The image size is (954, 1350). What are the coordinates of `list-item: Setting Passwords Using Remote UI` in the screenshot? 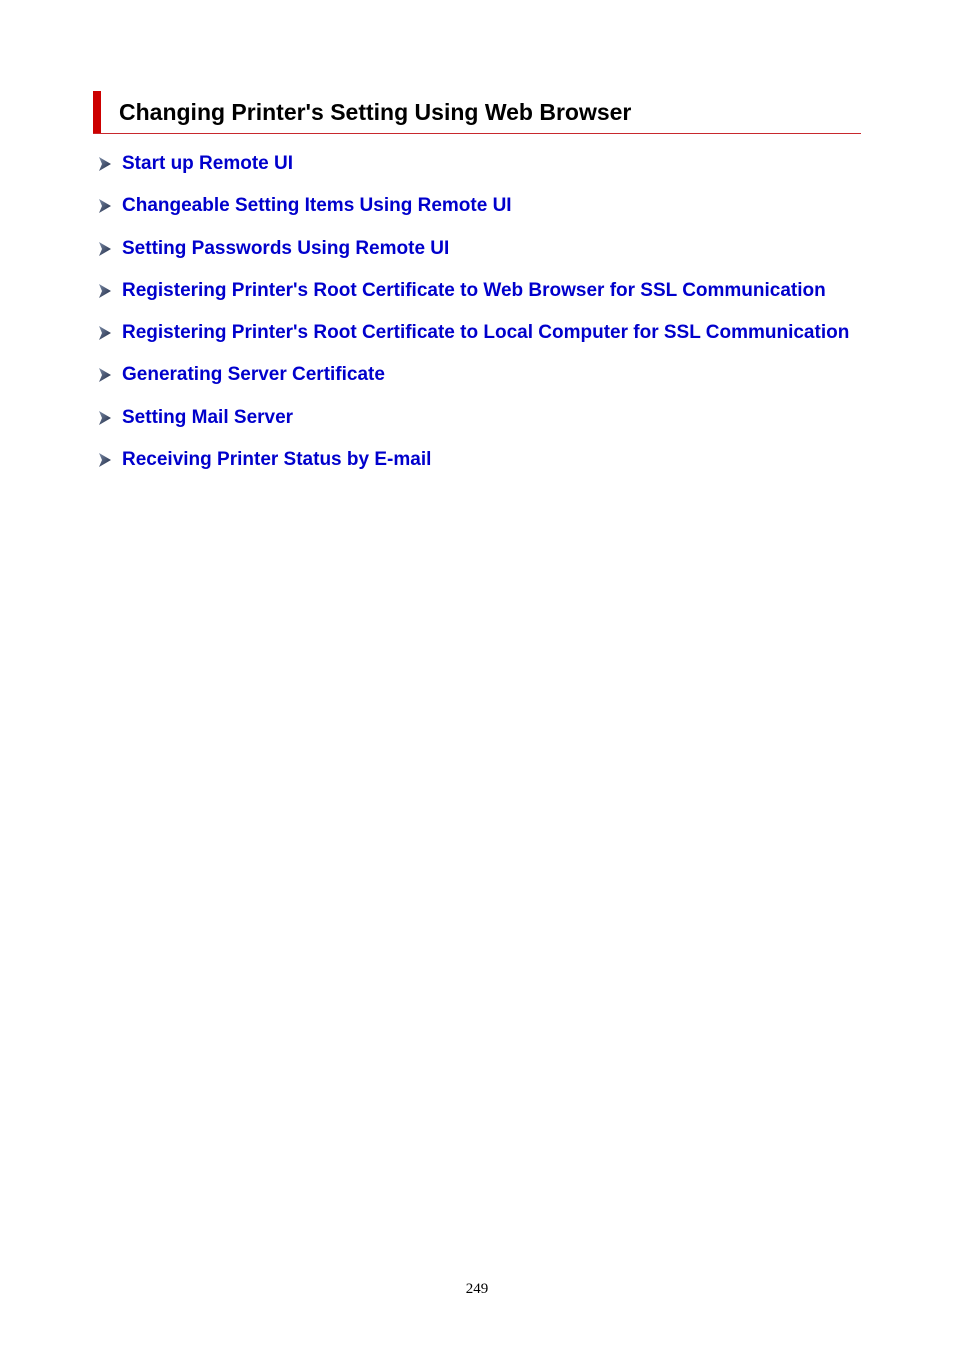 It's located at (273, 249).